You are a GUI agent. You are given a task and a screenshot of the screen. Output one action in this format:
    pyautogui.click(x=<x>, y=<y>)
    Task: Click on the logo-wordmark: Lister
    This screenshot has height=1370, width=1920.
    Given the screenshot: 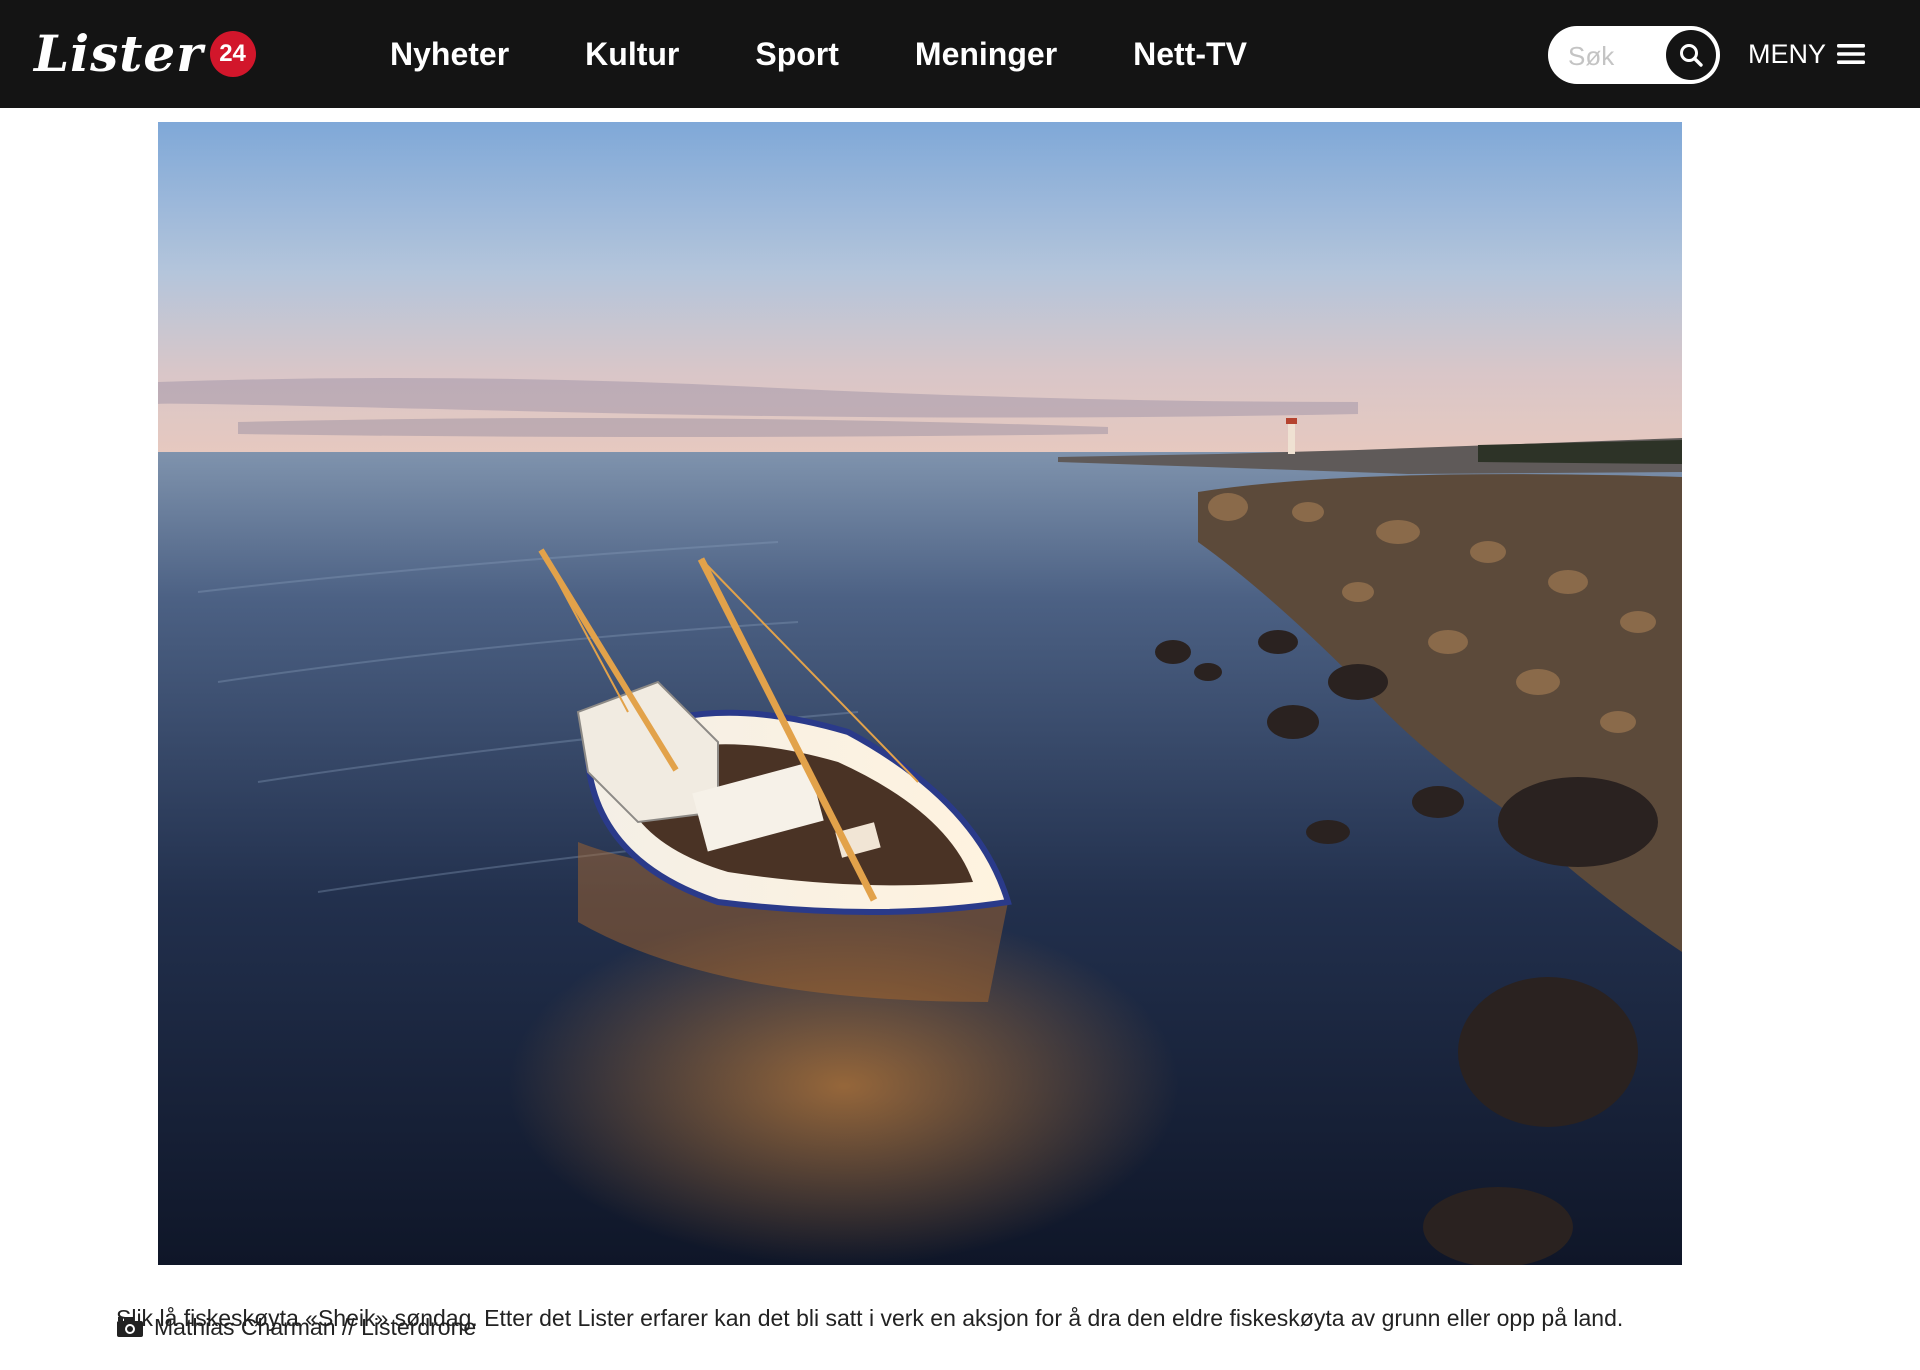 What is the action you would take?
    pyautogui.click(x=119, y=53)
    